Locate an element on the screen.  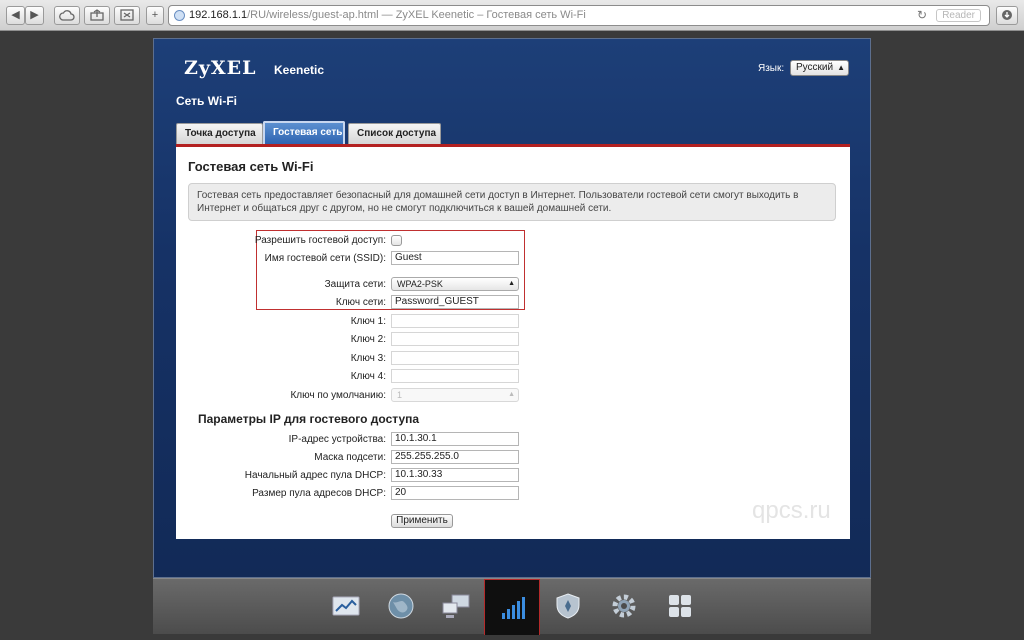
pool-start-input: 10.1.30.33 is located at coordinates (455, 475).